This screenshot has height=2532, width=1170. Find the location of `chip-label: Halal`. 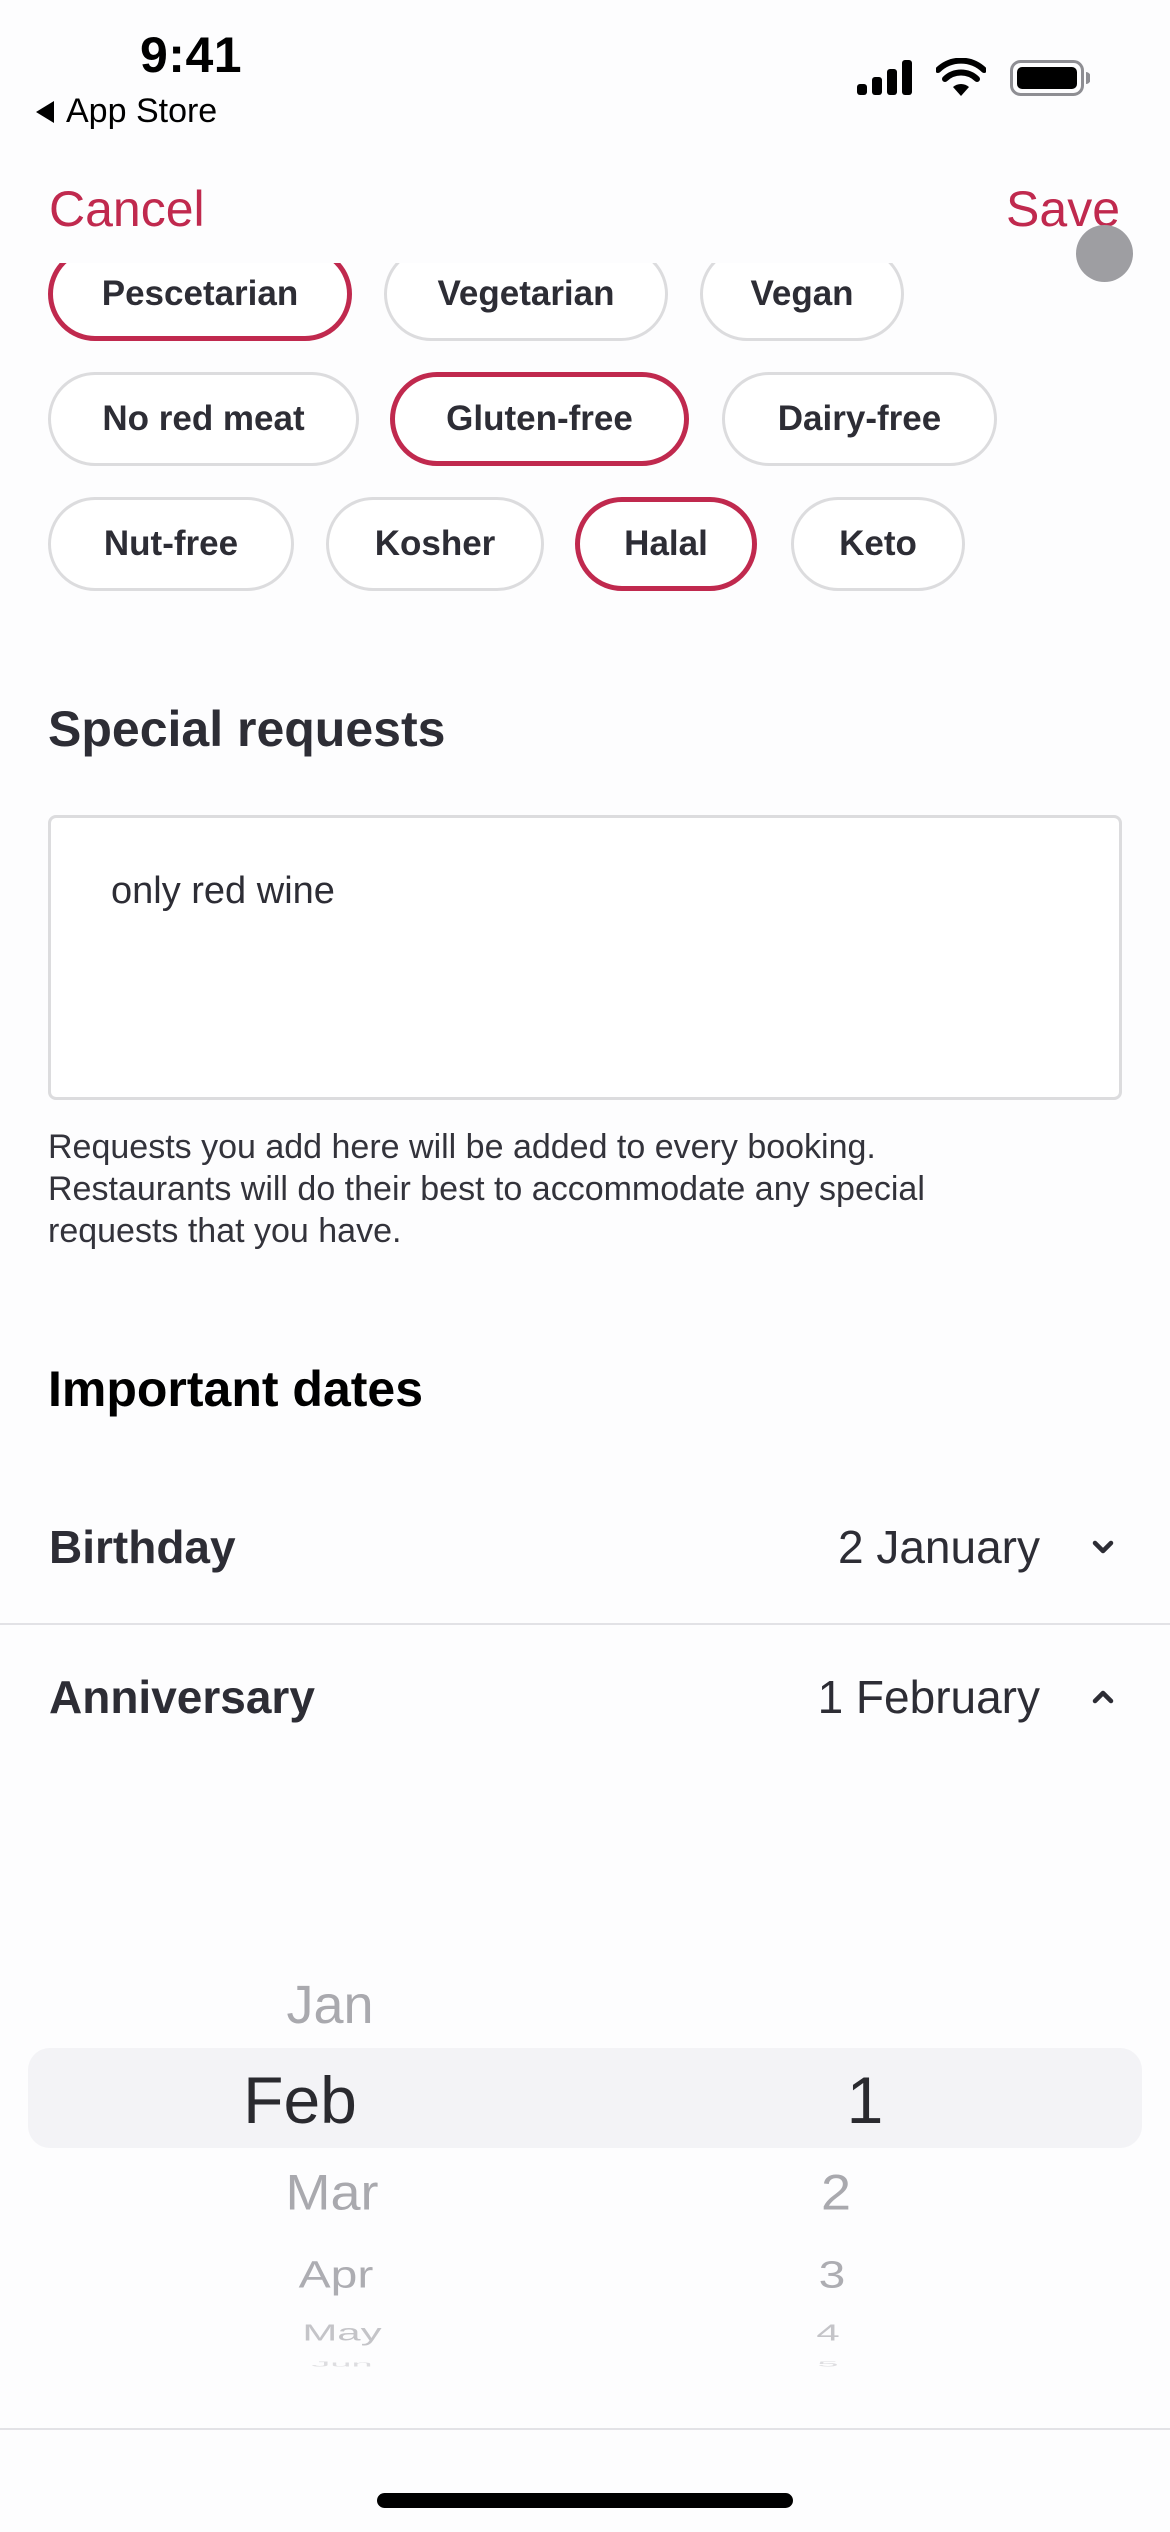

chip-label: Halal is located at coordinates (666, 543).